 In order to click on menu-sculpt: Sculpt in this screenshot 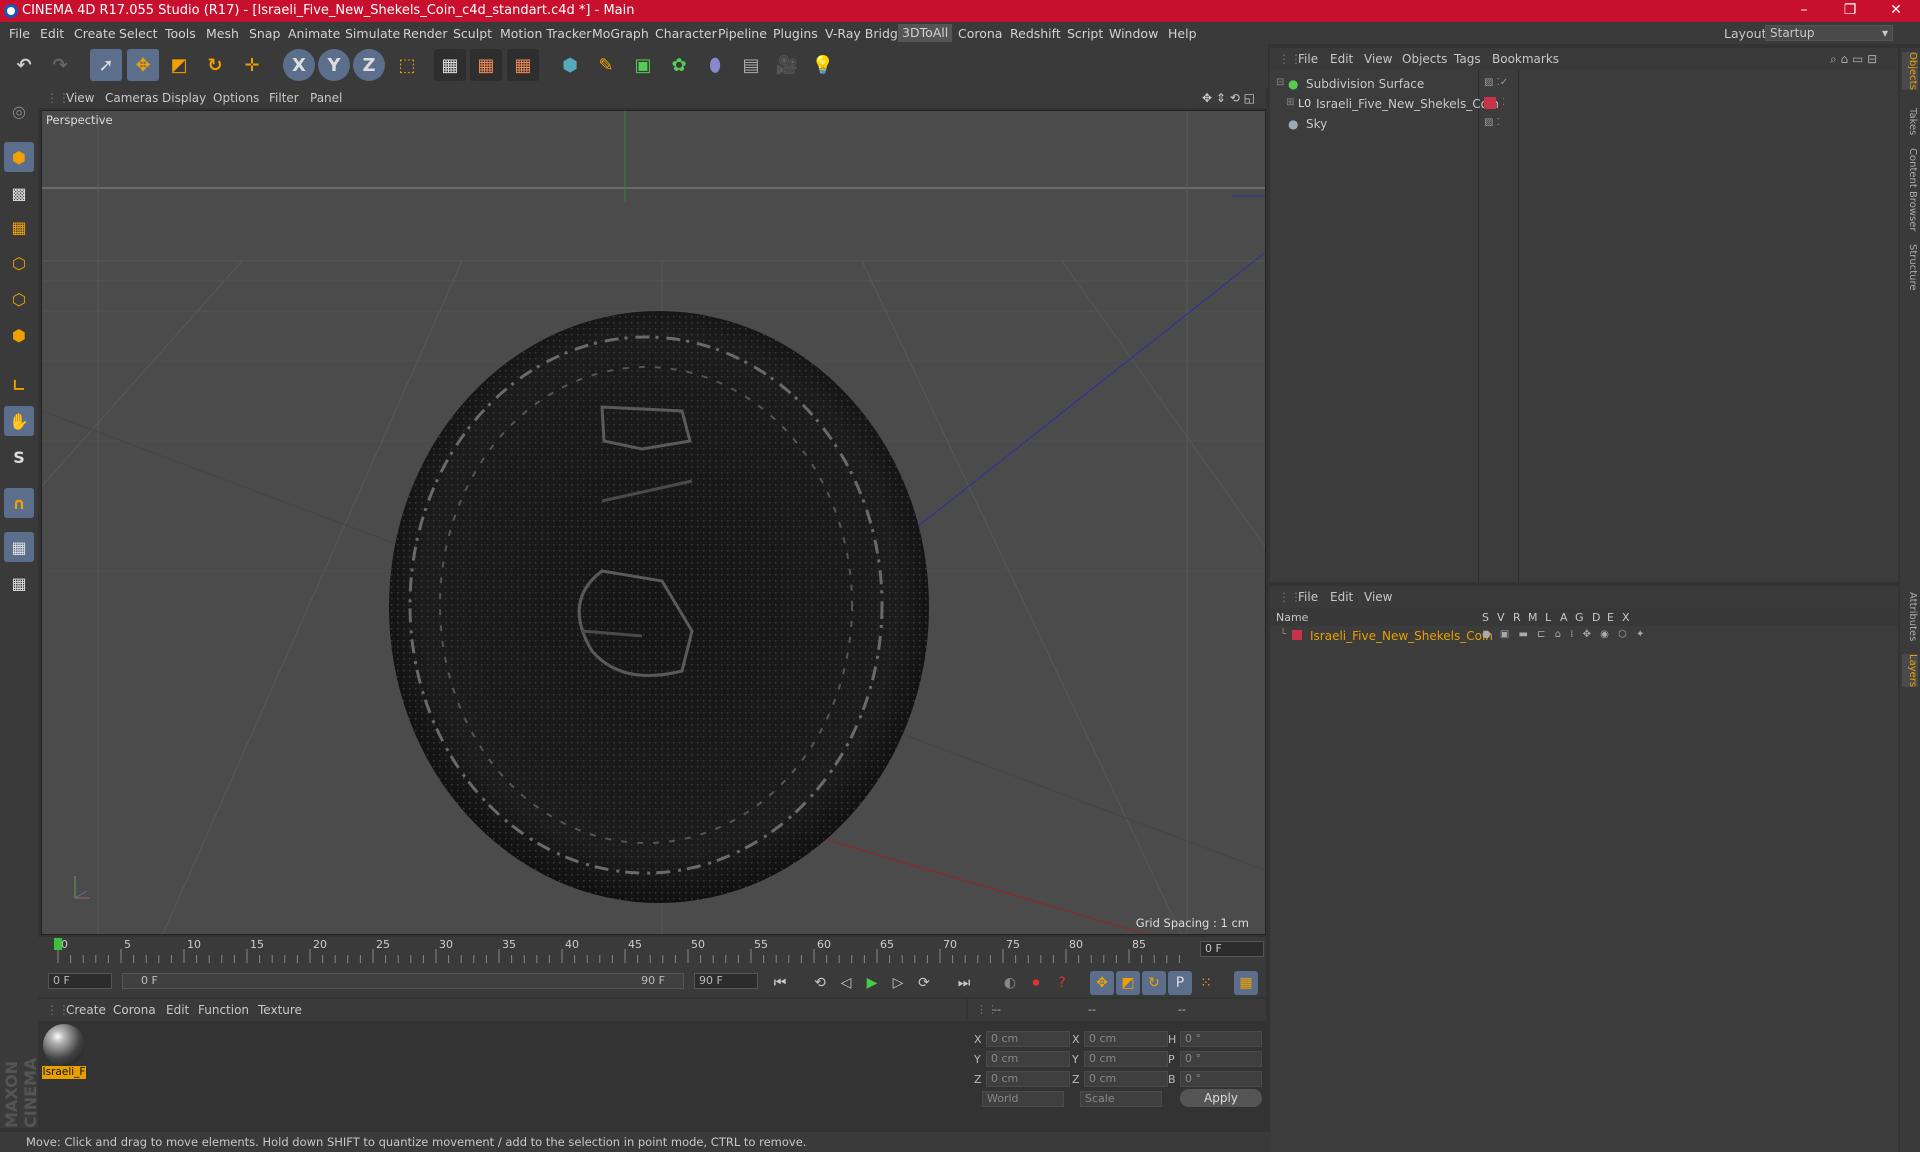, I will do `click(472, 33)`.